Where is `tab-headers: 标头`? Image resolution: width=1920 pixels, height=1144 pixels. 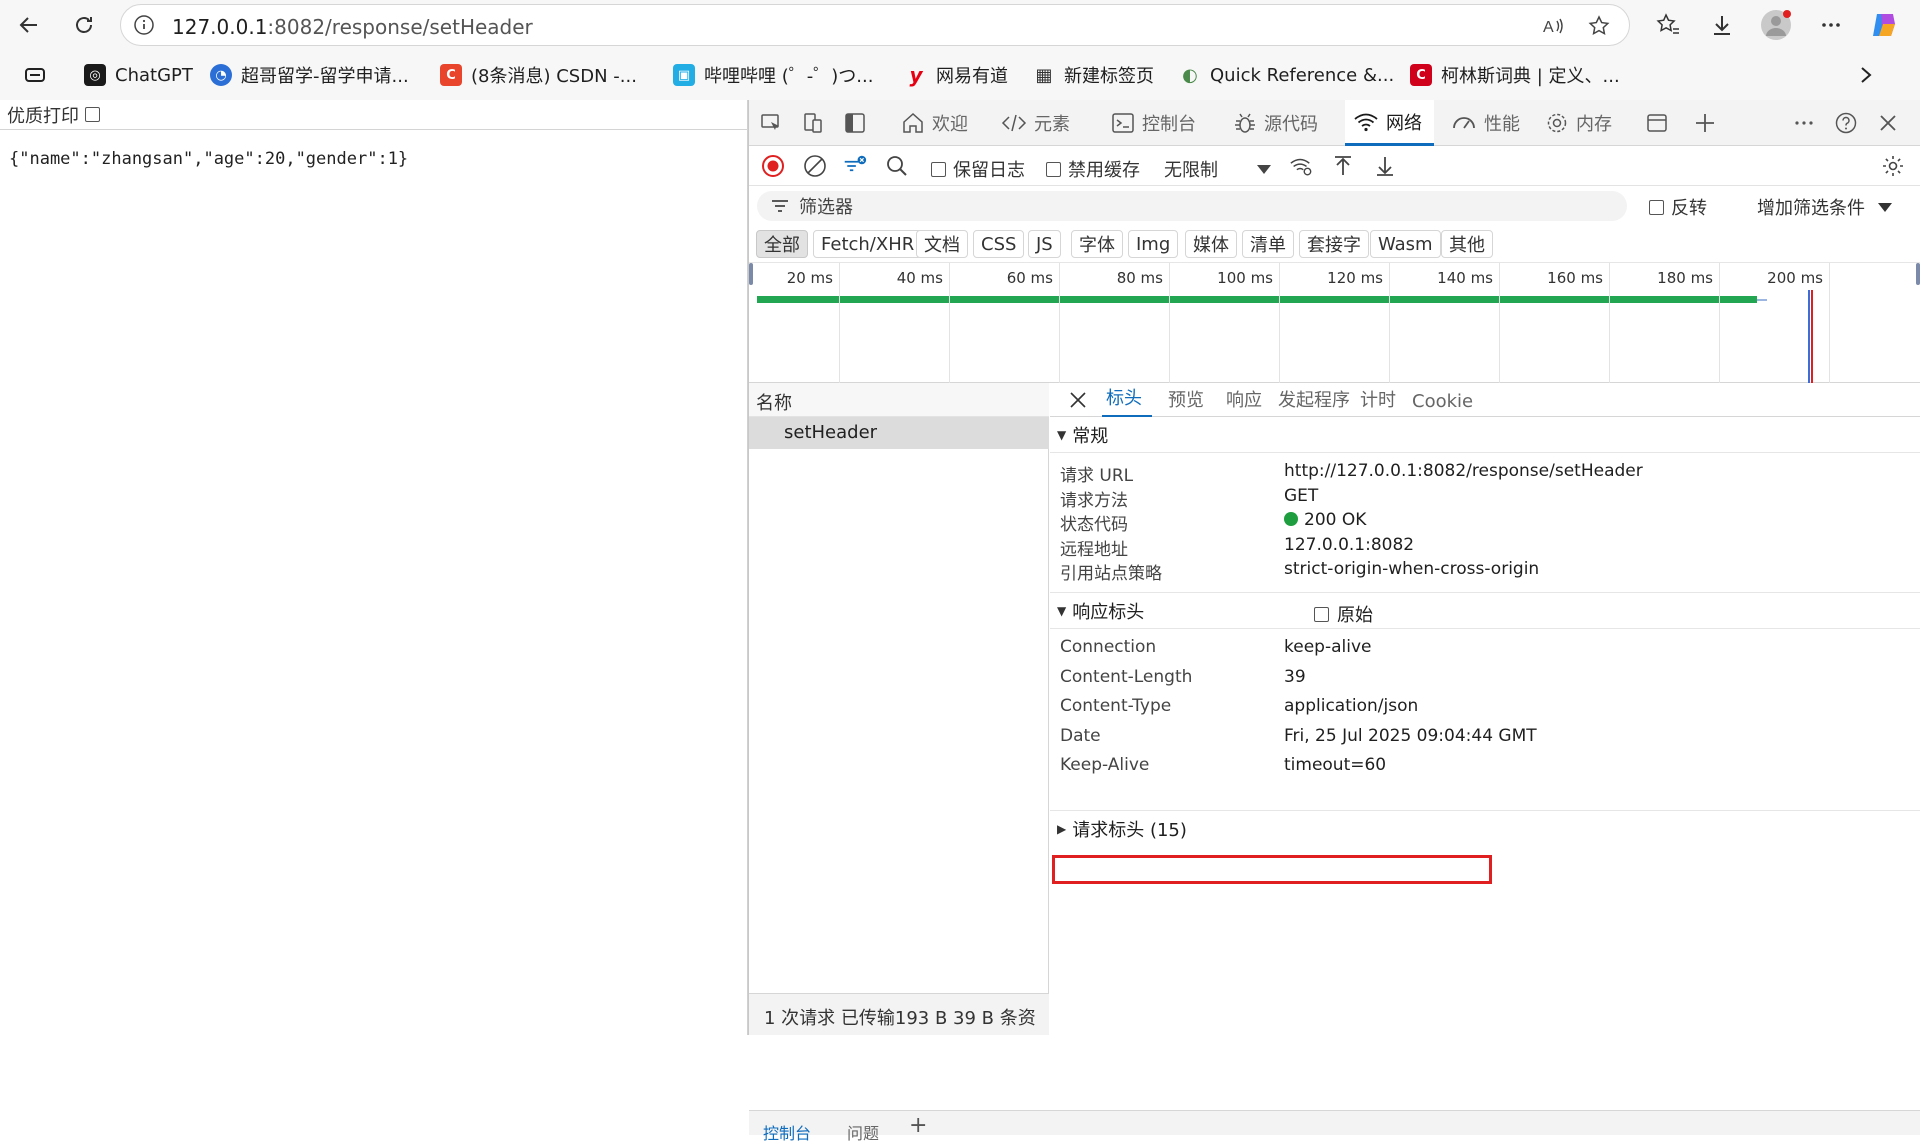
tab-headers: 标头 is located at coordinates (1127, 400).